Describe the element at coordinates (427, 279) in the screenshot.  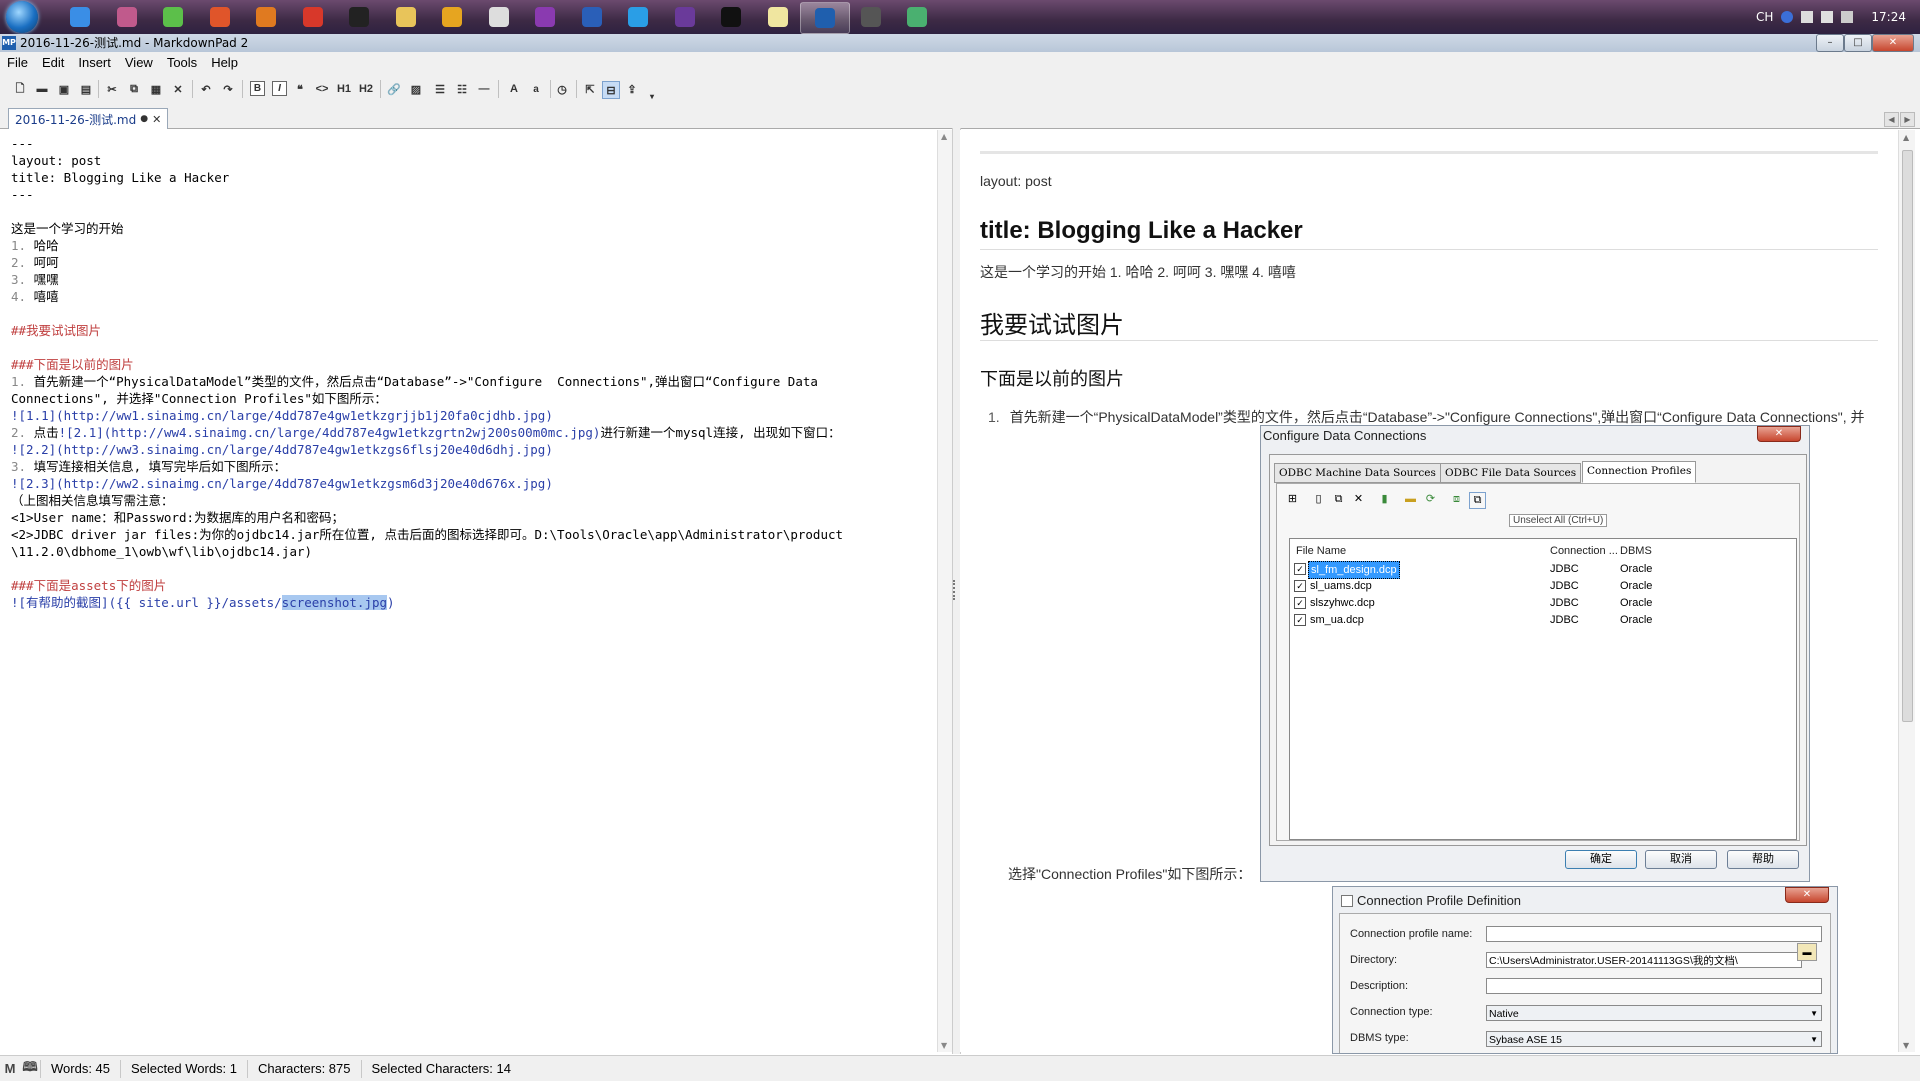
I see `editor-line: 3. 嘿嘿` at that location.